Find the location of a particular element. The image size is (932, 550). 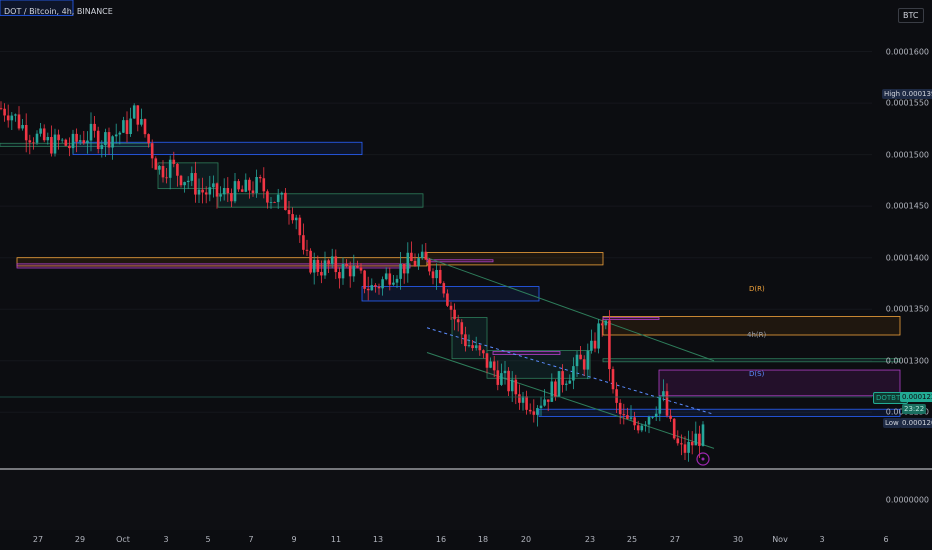

zone-green is located at coordinates (751, 360).